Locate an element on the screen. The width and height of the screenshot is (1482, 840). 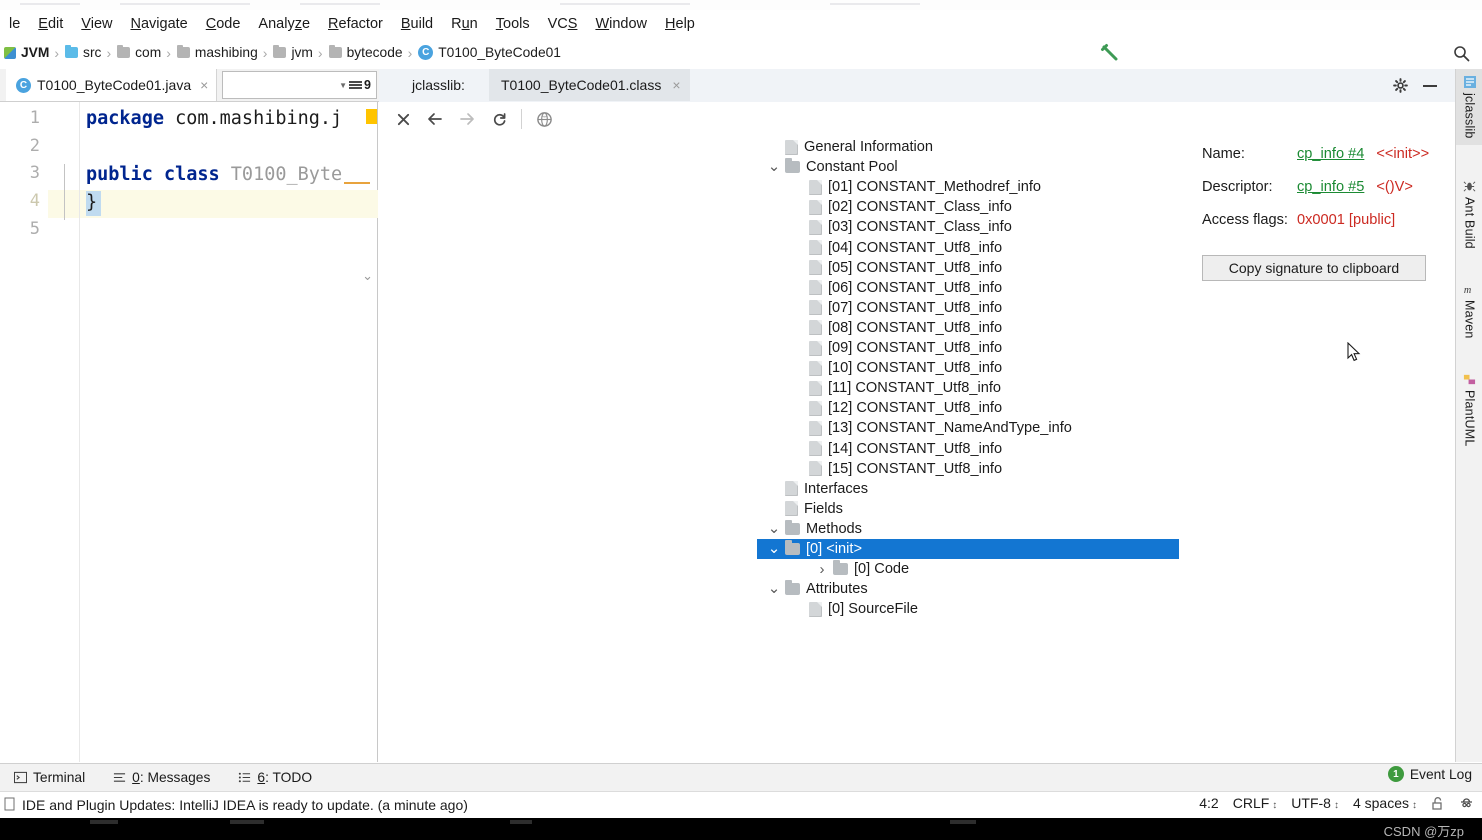
code-line-4: } is located at coordinates (91, 202).